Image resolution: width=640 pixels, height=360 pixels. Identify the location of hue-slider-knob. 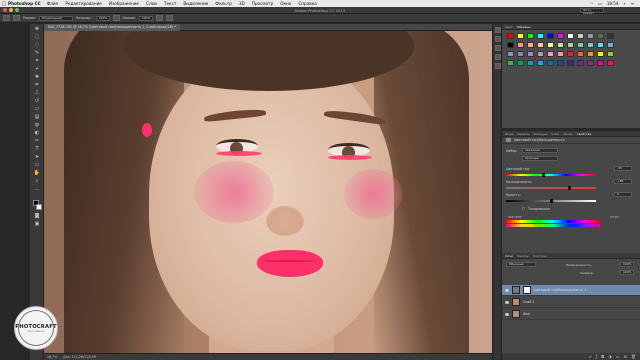
(543, 175).